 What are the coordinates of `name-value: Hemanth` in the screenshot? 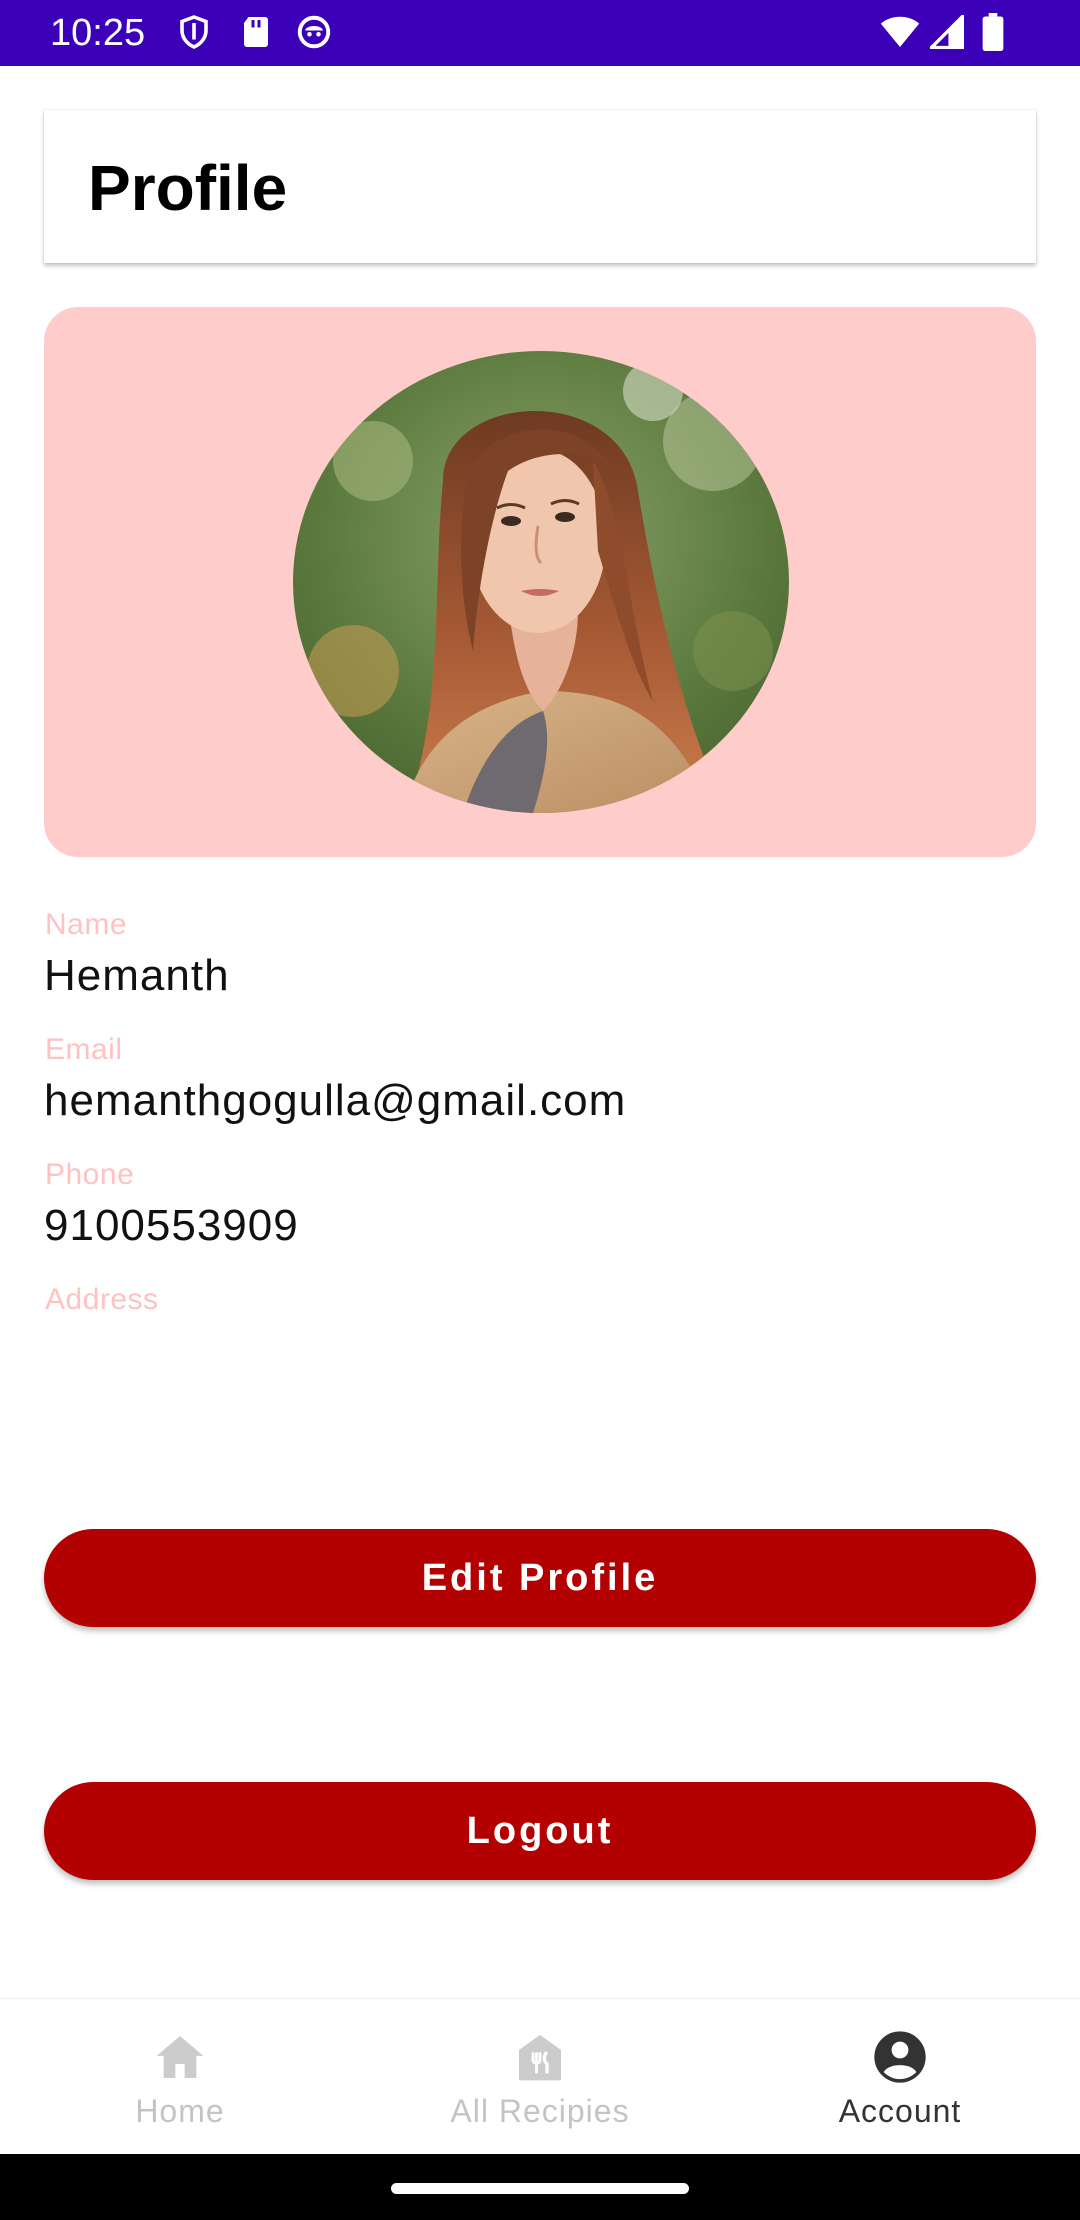 It's located at (137, 975).